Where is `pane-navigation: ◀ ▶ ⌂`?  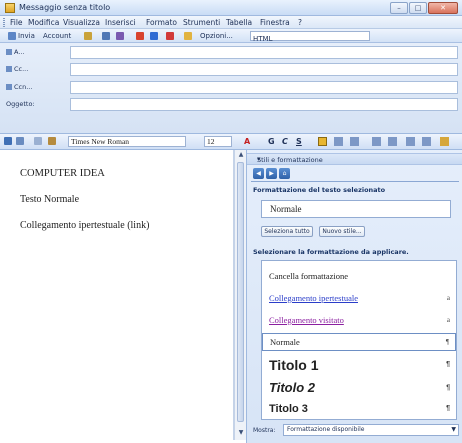
pane-navigation: ◀ ▶ ⌂ is located at coordinates (272, 173).